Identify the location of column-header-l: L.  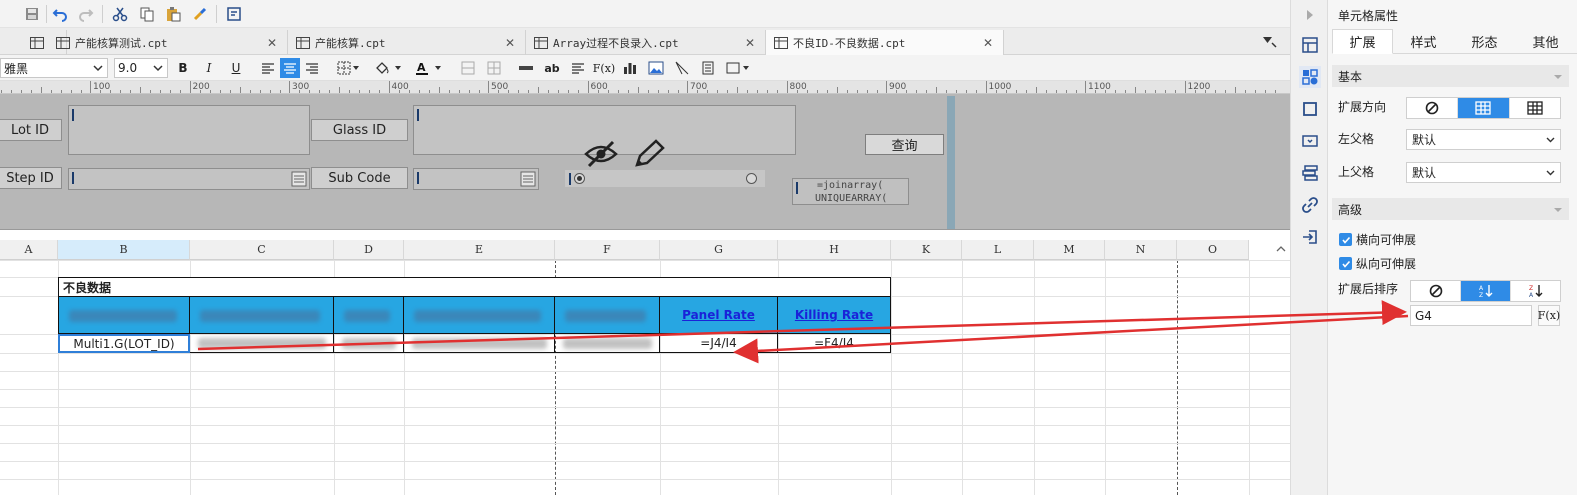
(998, 250).